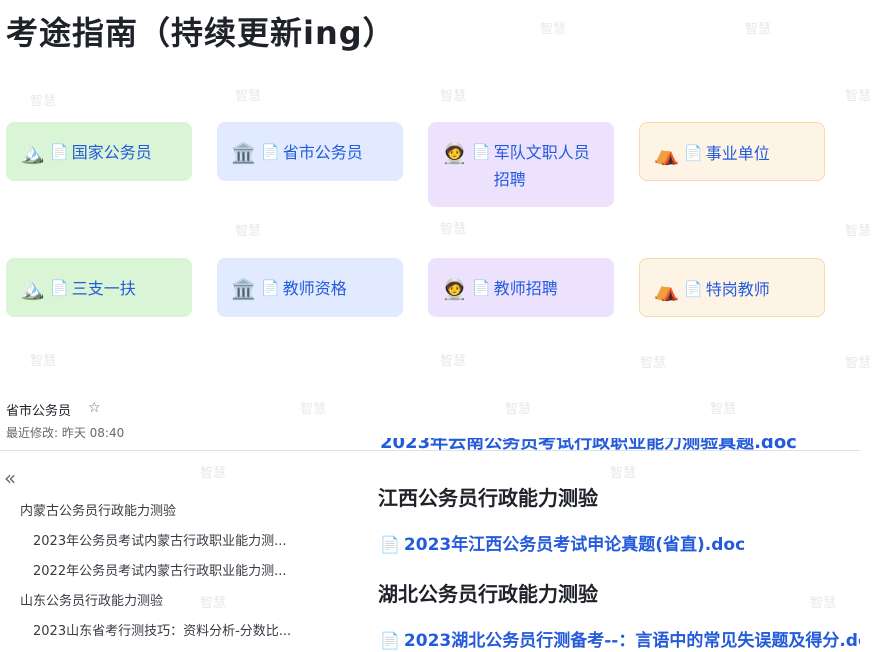 The height and width of the screenshot is (652, 880). I want to click on file-link: 📄 2023湖北公务员行测备考--：言语中的常见失误题及得分.doc, so click(620, 638).